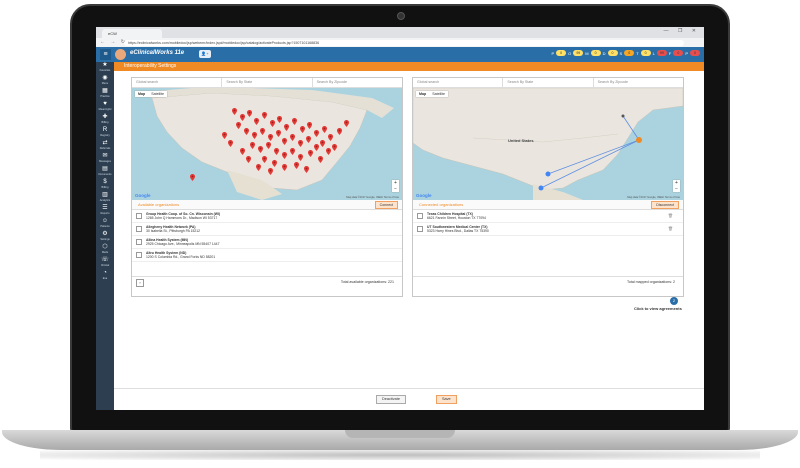  Describe the element at coordinates (105, 159) in the screenshot. I see `nav-item: ✉ Messages` at that location.